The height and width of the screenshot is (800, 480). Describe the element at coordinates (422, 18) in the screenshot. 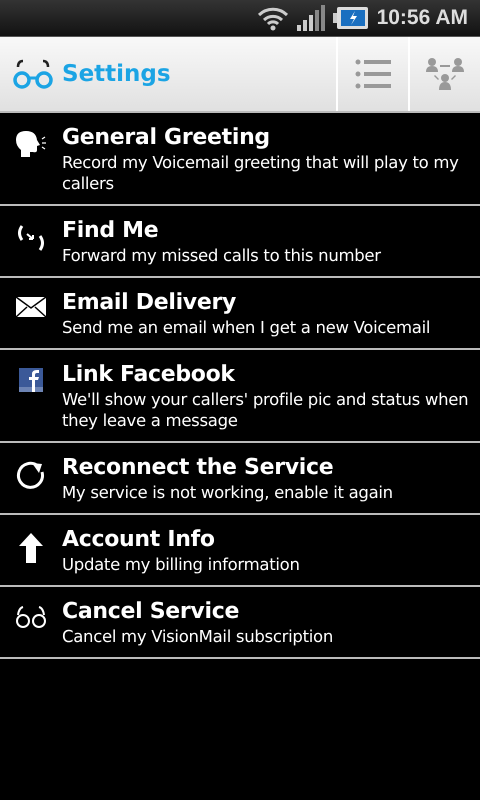

I see `clock: 10:56 AM` at that location.